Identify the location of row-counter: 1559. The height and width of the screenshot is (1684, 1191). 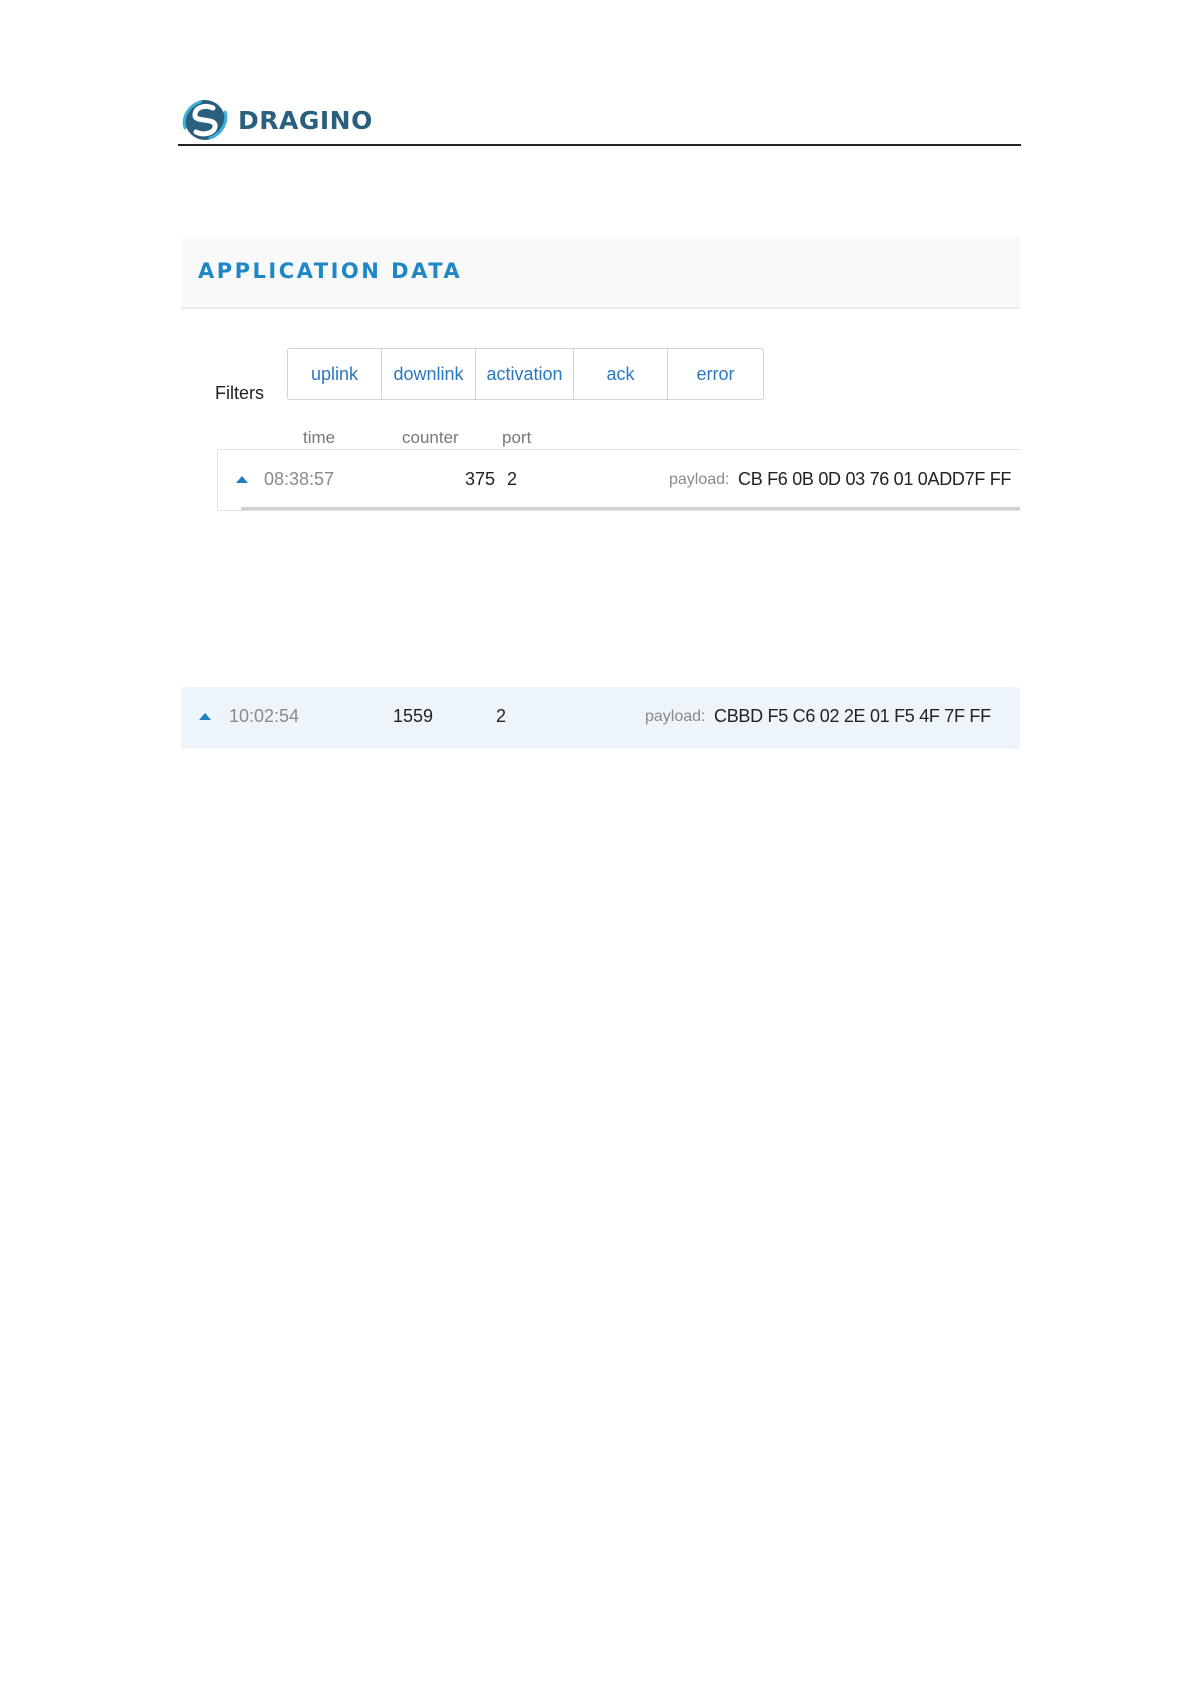
(413, 716).